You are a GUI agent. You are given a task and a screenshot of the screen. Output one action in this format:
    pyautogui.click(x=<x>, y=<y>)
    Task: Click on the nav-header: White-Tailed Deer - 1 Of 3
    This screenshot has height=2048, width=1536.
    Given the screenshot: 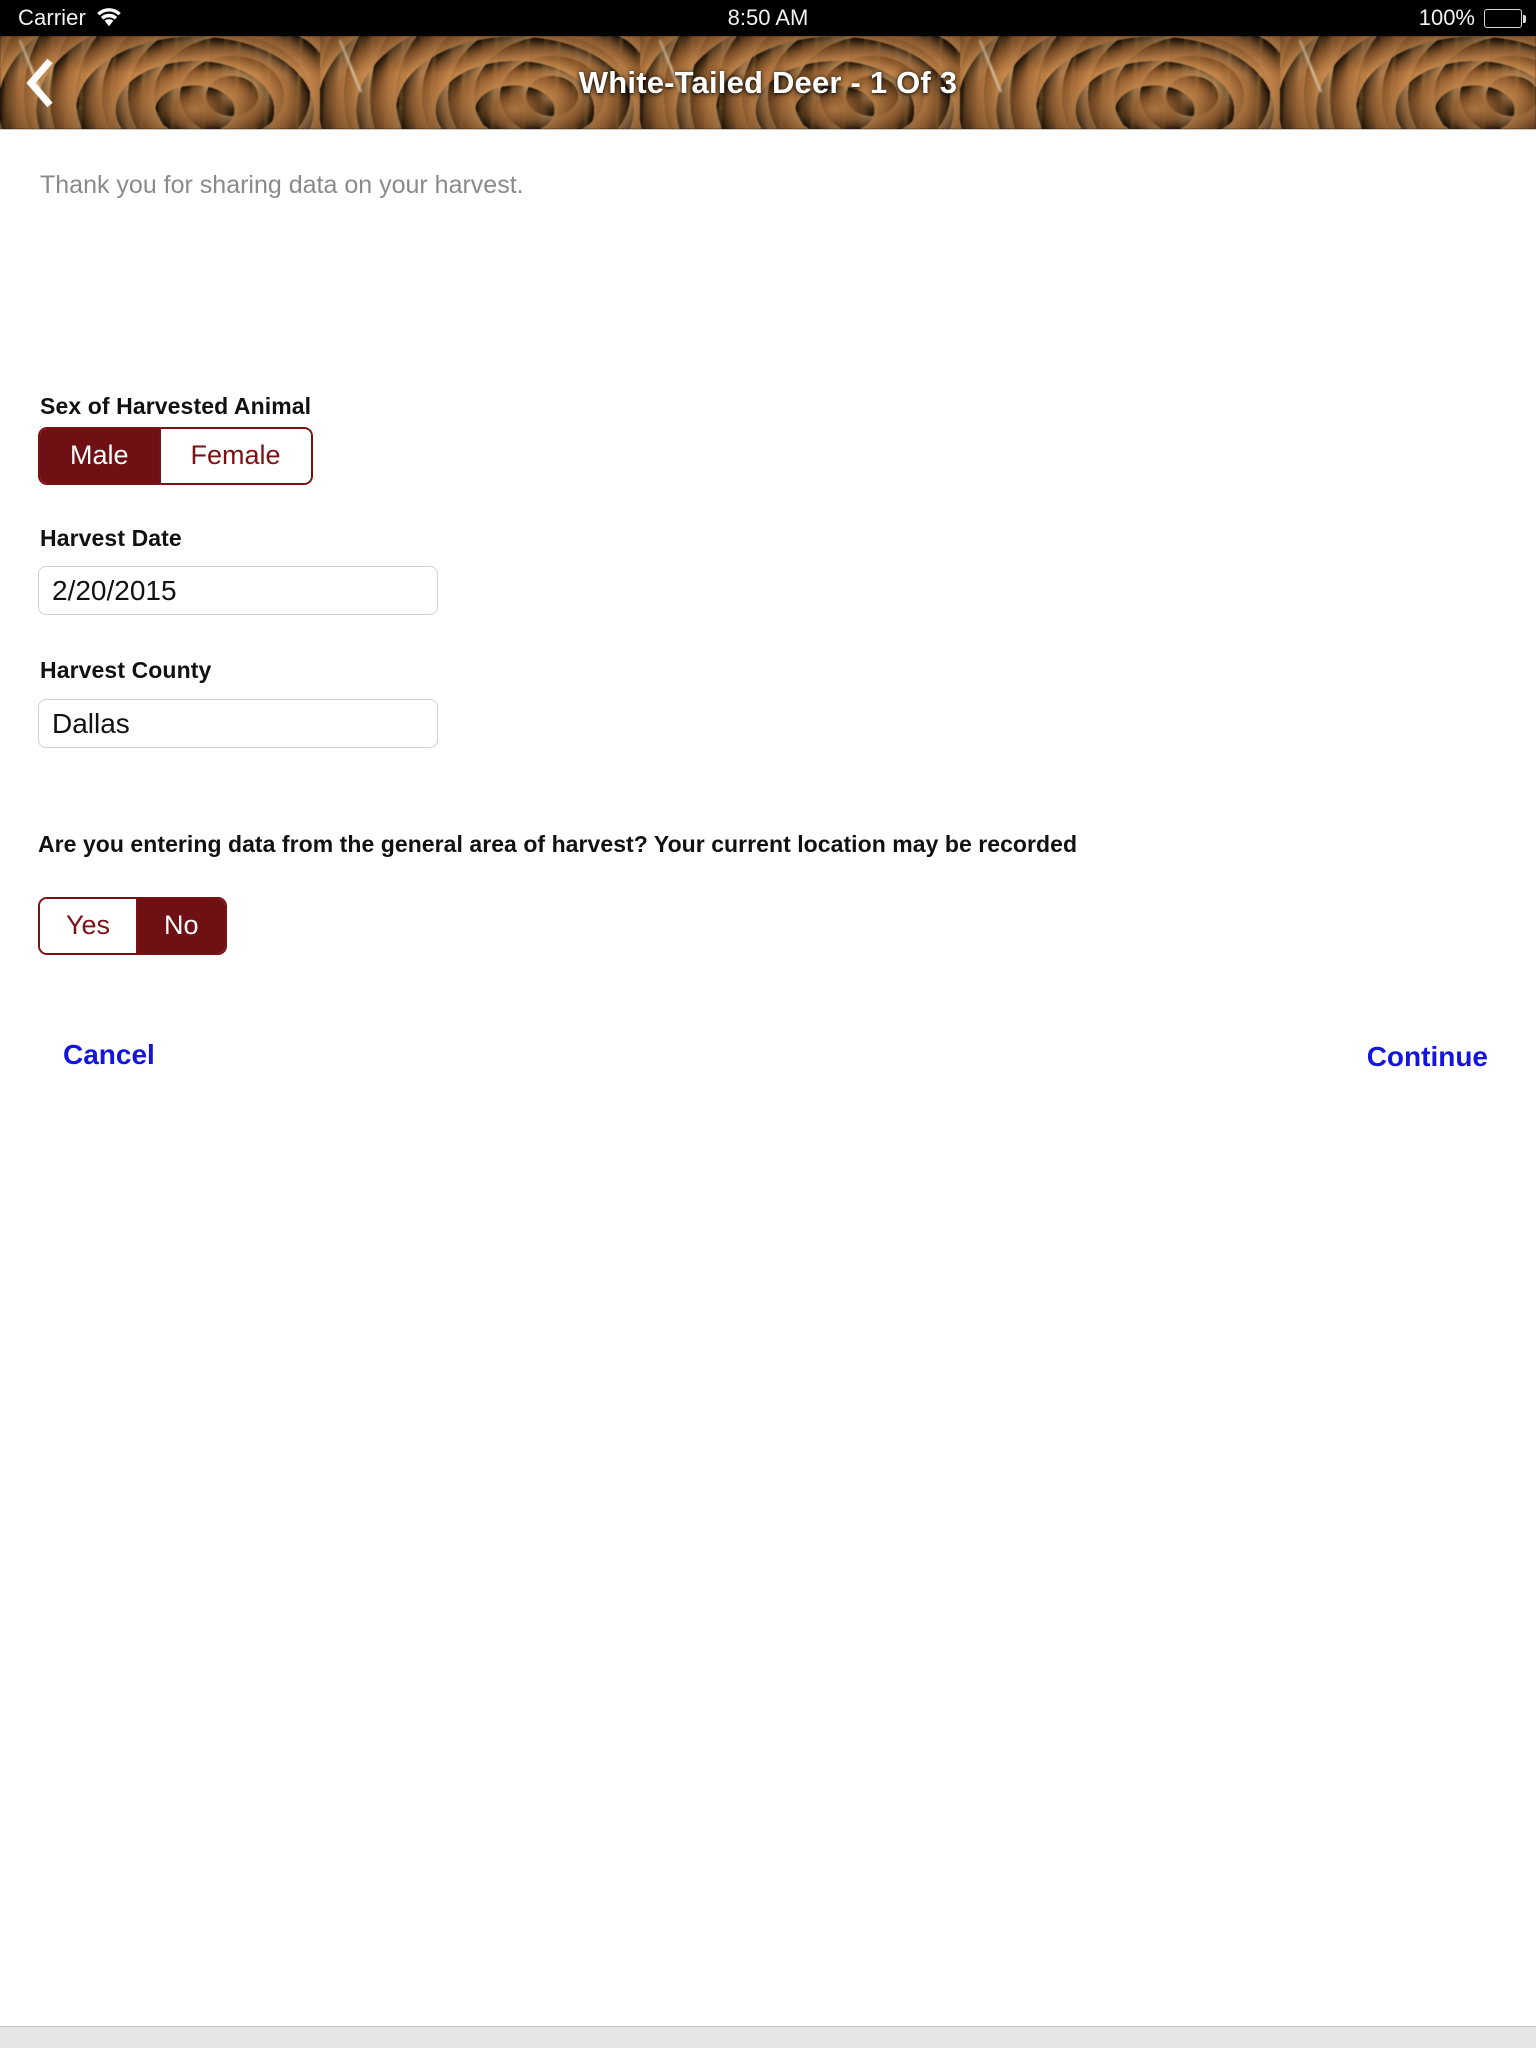 What is the action you would take?
    pyautogui.click(x=768, y=83)
    